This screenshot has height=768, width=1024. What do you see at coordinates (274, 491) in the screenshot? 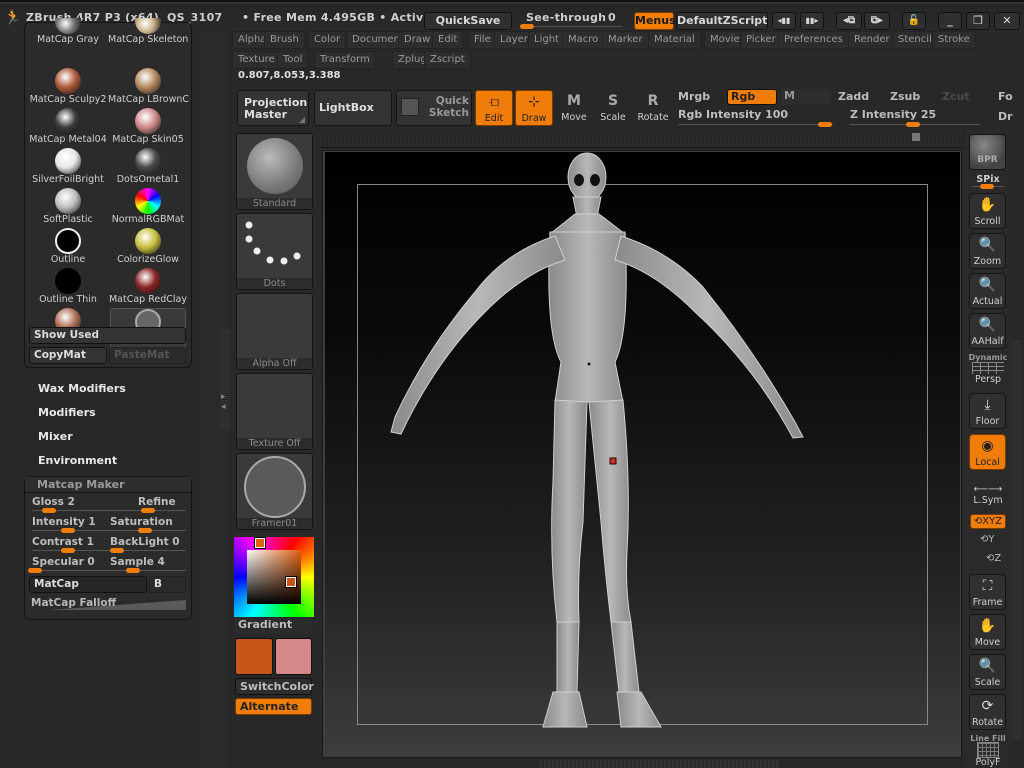
I see `material-thumbnail: Framer01` at bounding box center [274, 491].